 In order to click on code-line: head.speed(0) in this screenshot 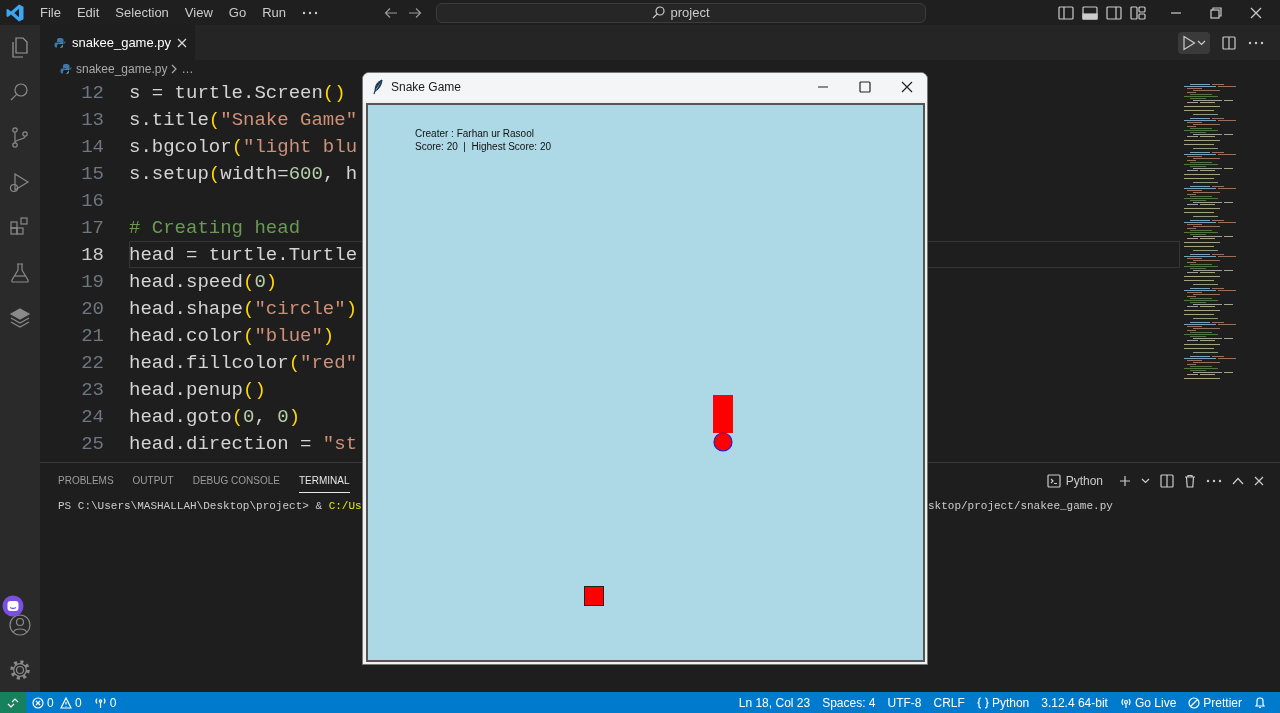, I will do `click(203, 281)`.